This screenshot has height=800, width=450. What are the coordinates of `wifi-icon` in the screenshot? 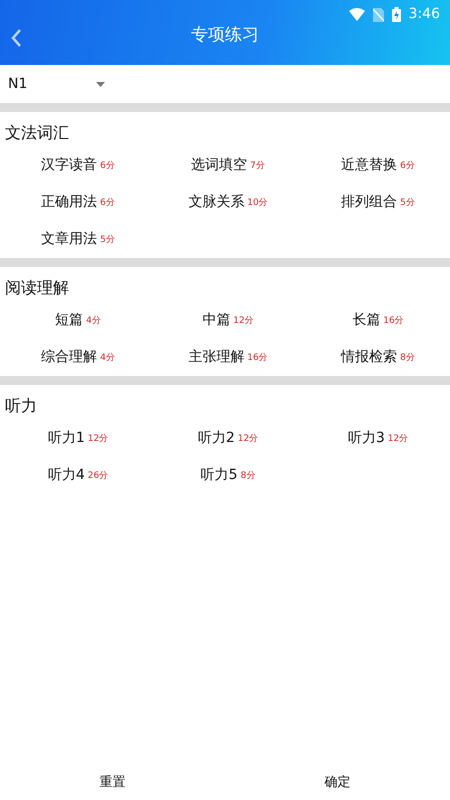 It's located at (356, 14).